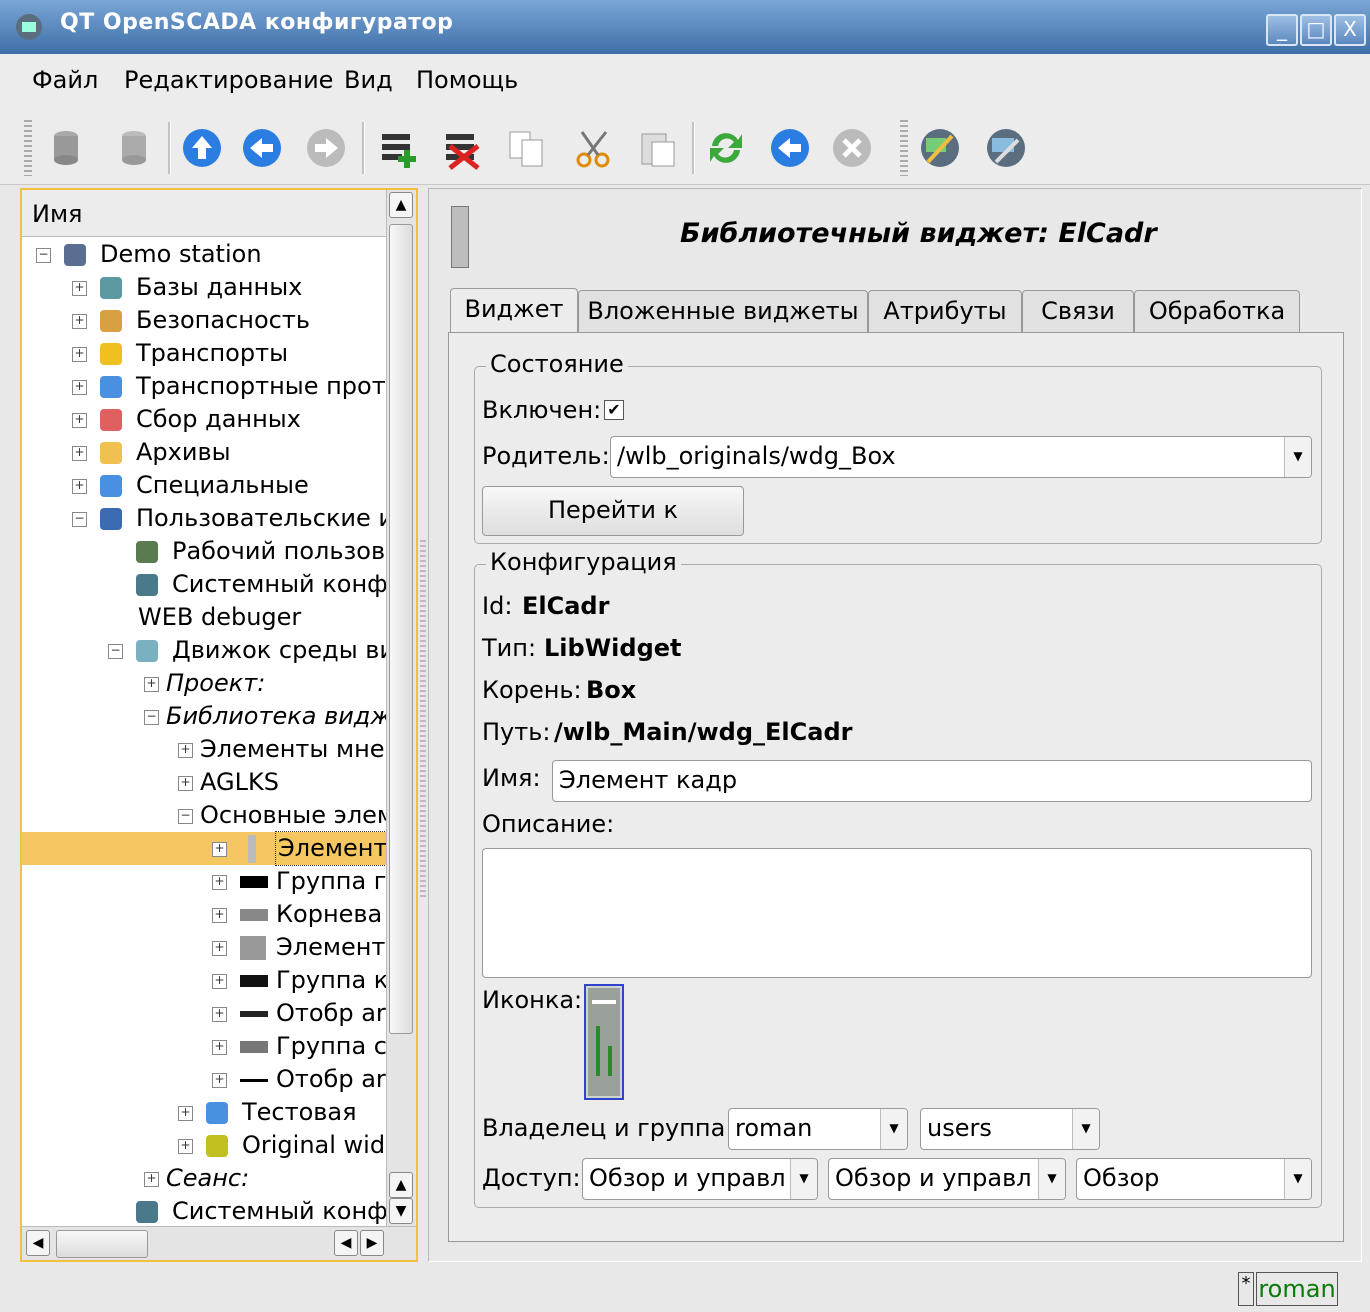 Image resolution: width=1370 pixels, height=1312 pixels. What do you see at coordinates (613, 528) in the screenshot?
I see `goto-parent-button: Перейти к родителю` at bounding box center [613, 528].